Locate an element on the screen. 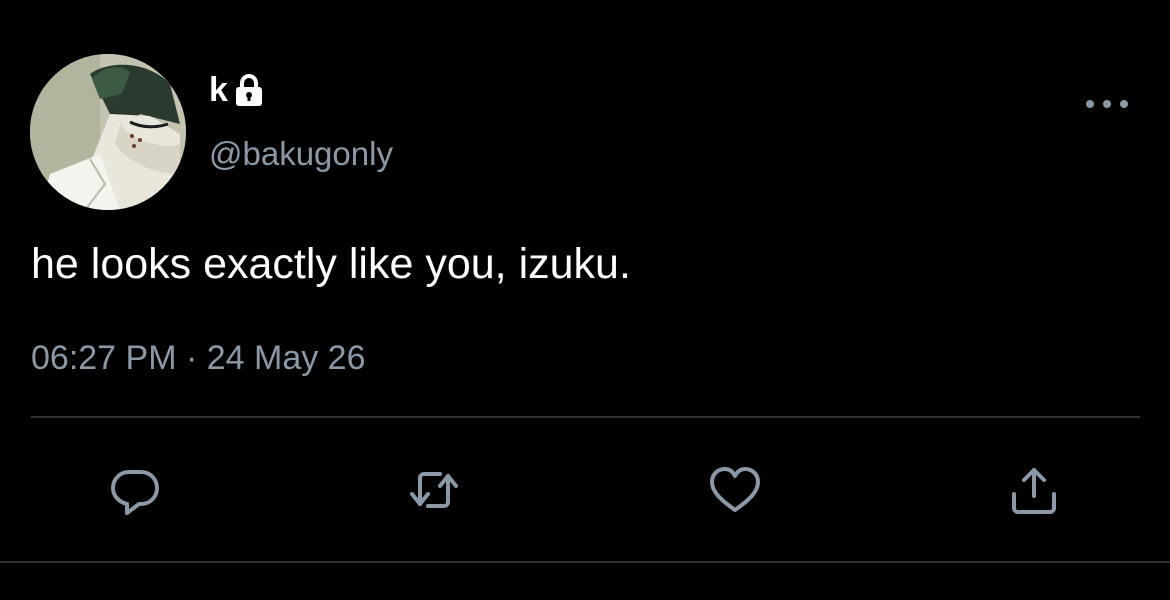 Image resolution: width=1170 pixels, height=600 pixels. avatar is located at coordinates (108, 132).